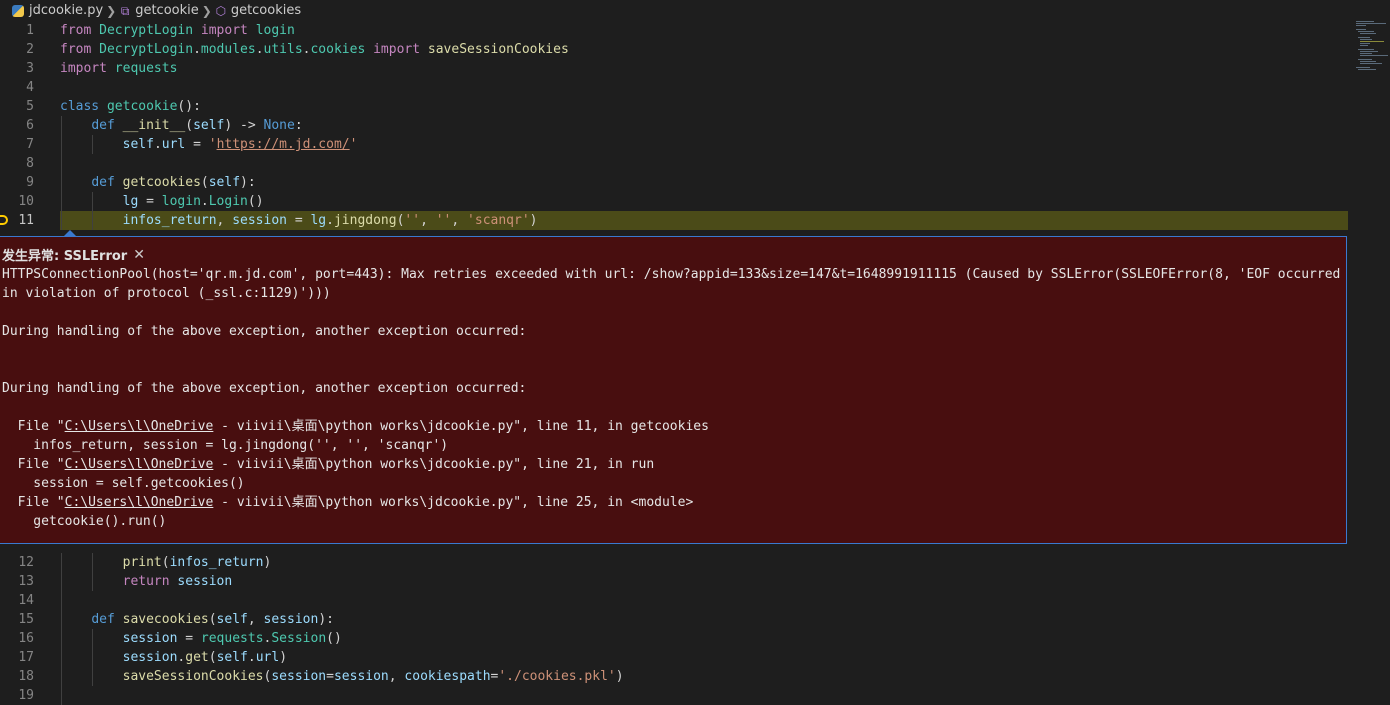 Image resolution: width=1390 pixels, height=705 pixels. I want to click on code-line: 1 from DecryptLogin import login, so click(674, 30).